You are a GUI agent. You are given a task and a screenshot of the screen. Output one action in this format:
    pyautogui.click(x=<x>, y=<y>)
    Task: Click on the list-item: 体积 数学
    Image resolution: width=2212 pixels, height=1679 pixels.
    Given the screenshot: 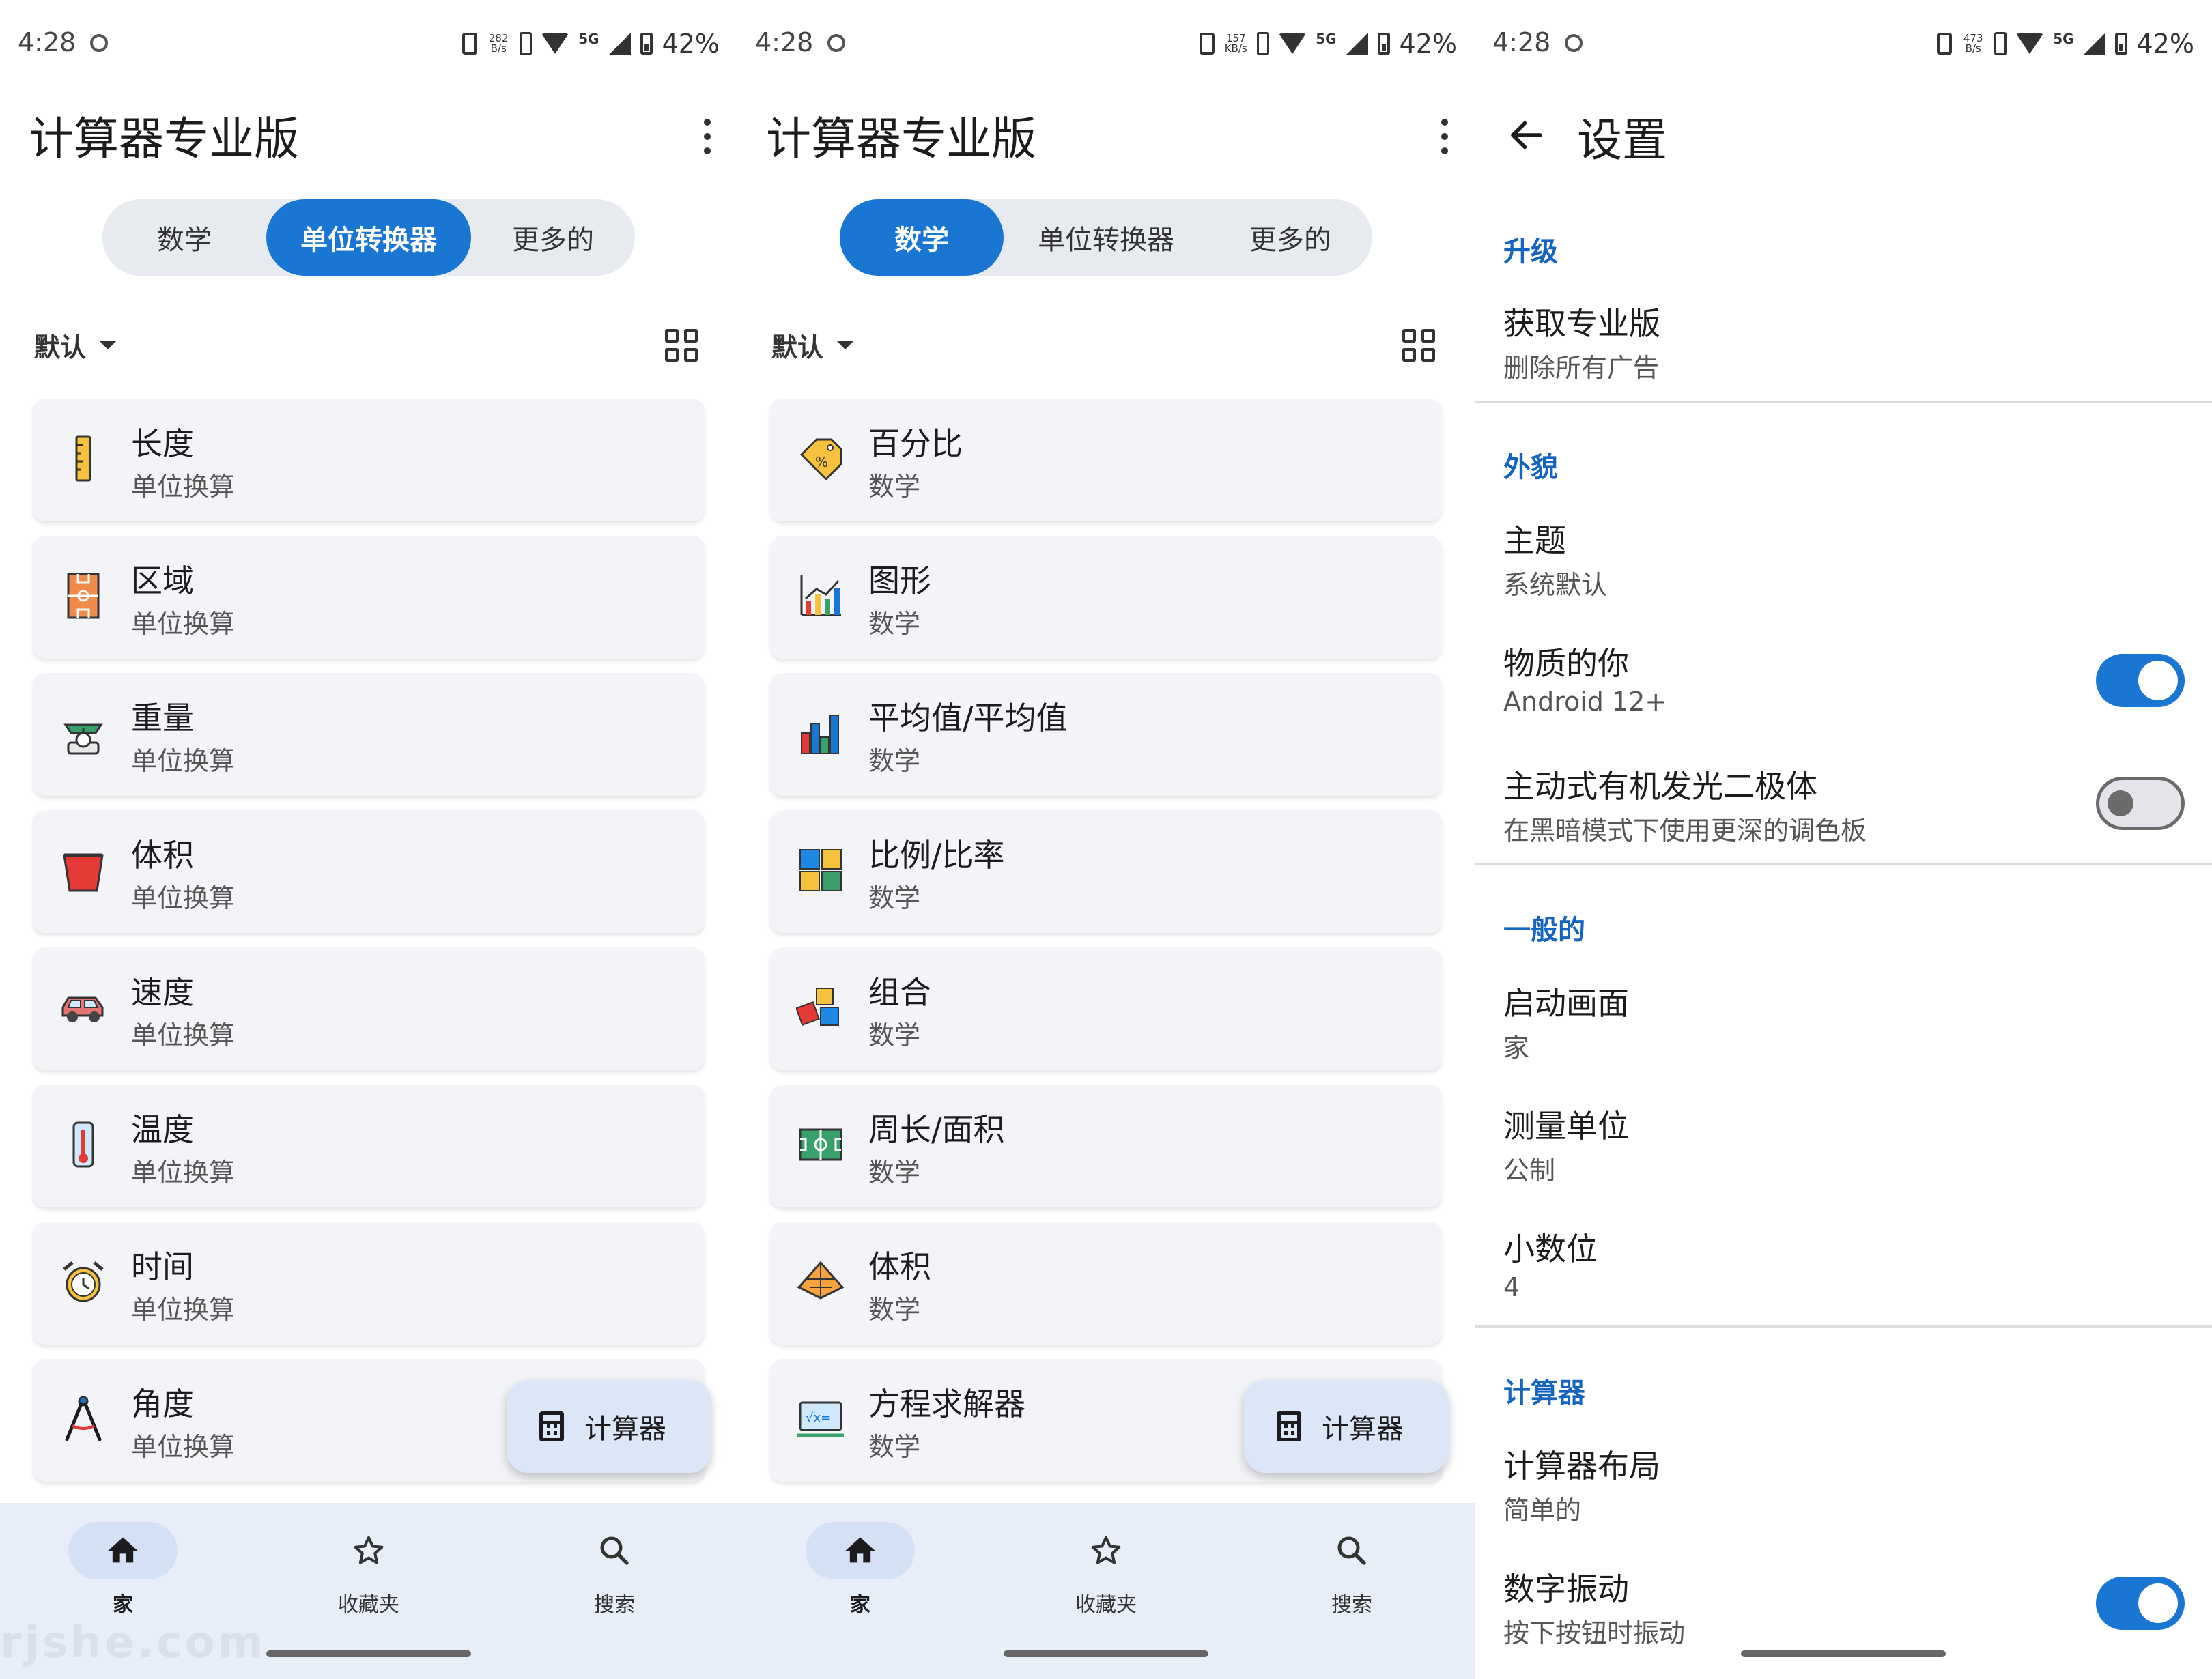 What is the action you would take?
    pyautogui.click(x=1106, y=1283)
    